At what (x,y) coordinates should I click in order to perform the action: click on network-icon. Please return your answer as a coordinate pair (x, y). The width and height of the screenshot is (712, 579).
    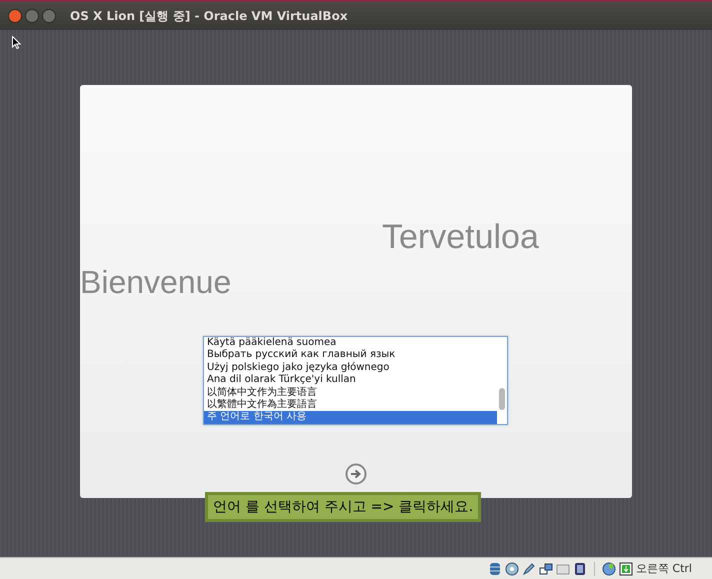
    Looking at the image, I should click on (545, 569).